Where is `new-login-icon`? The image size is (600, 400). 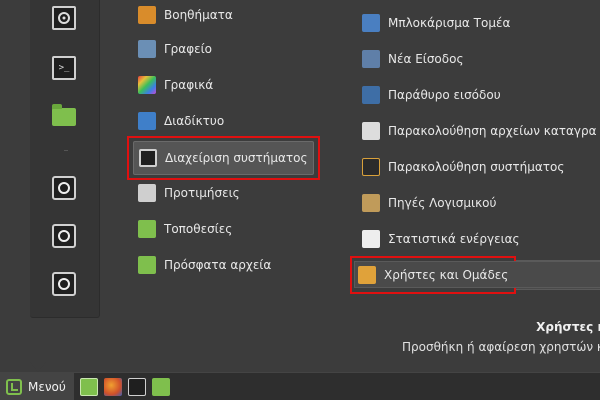
new-login-icon is located at coordinates (371, 59).